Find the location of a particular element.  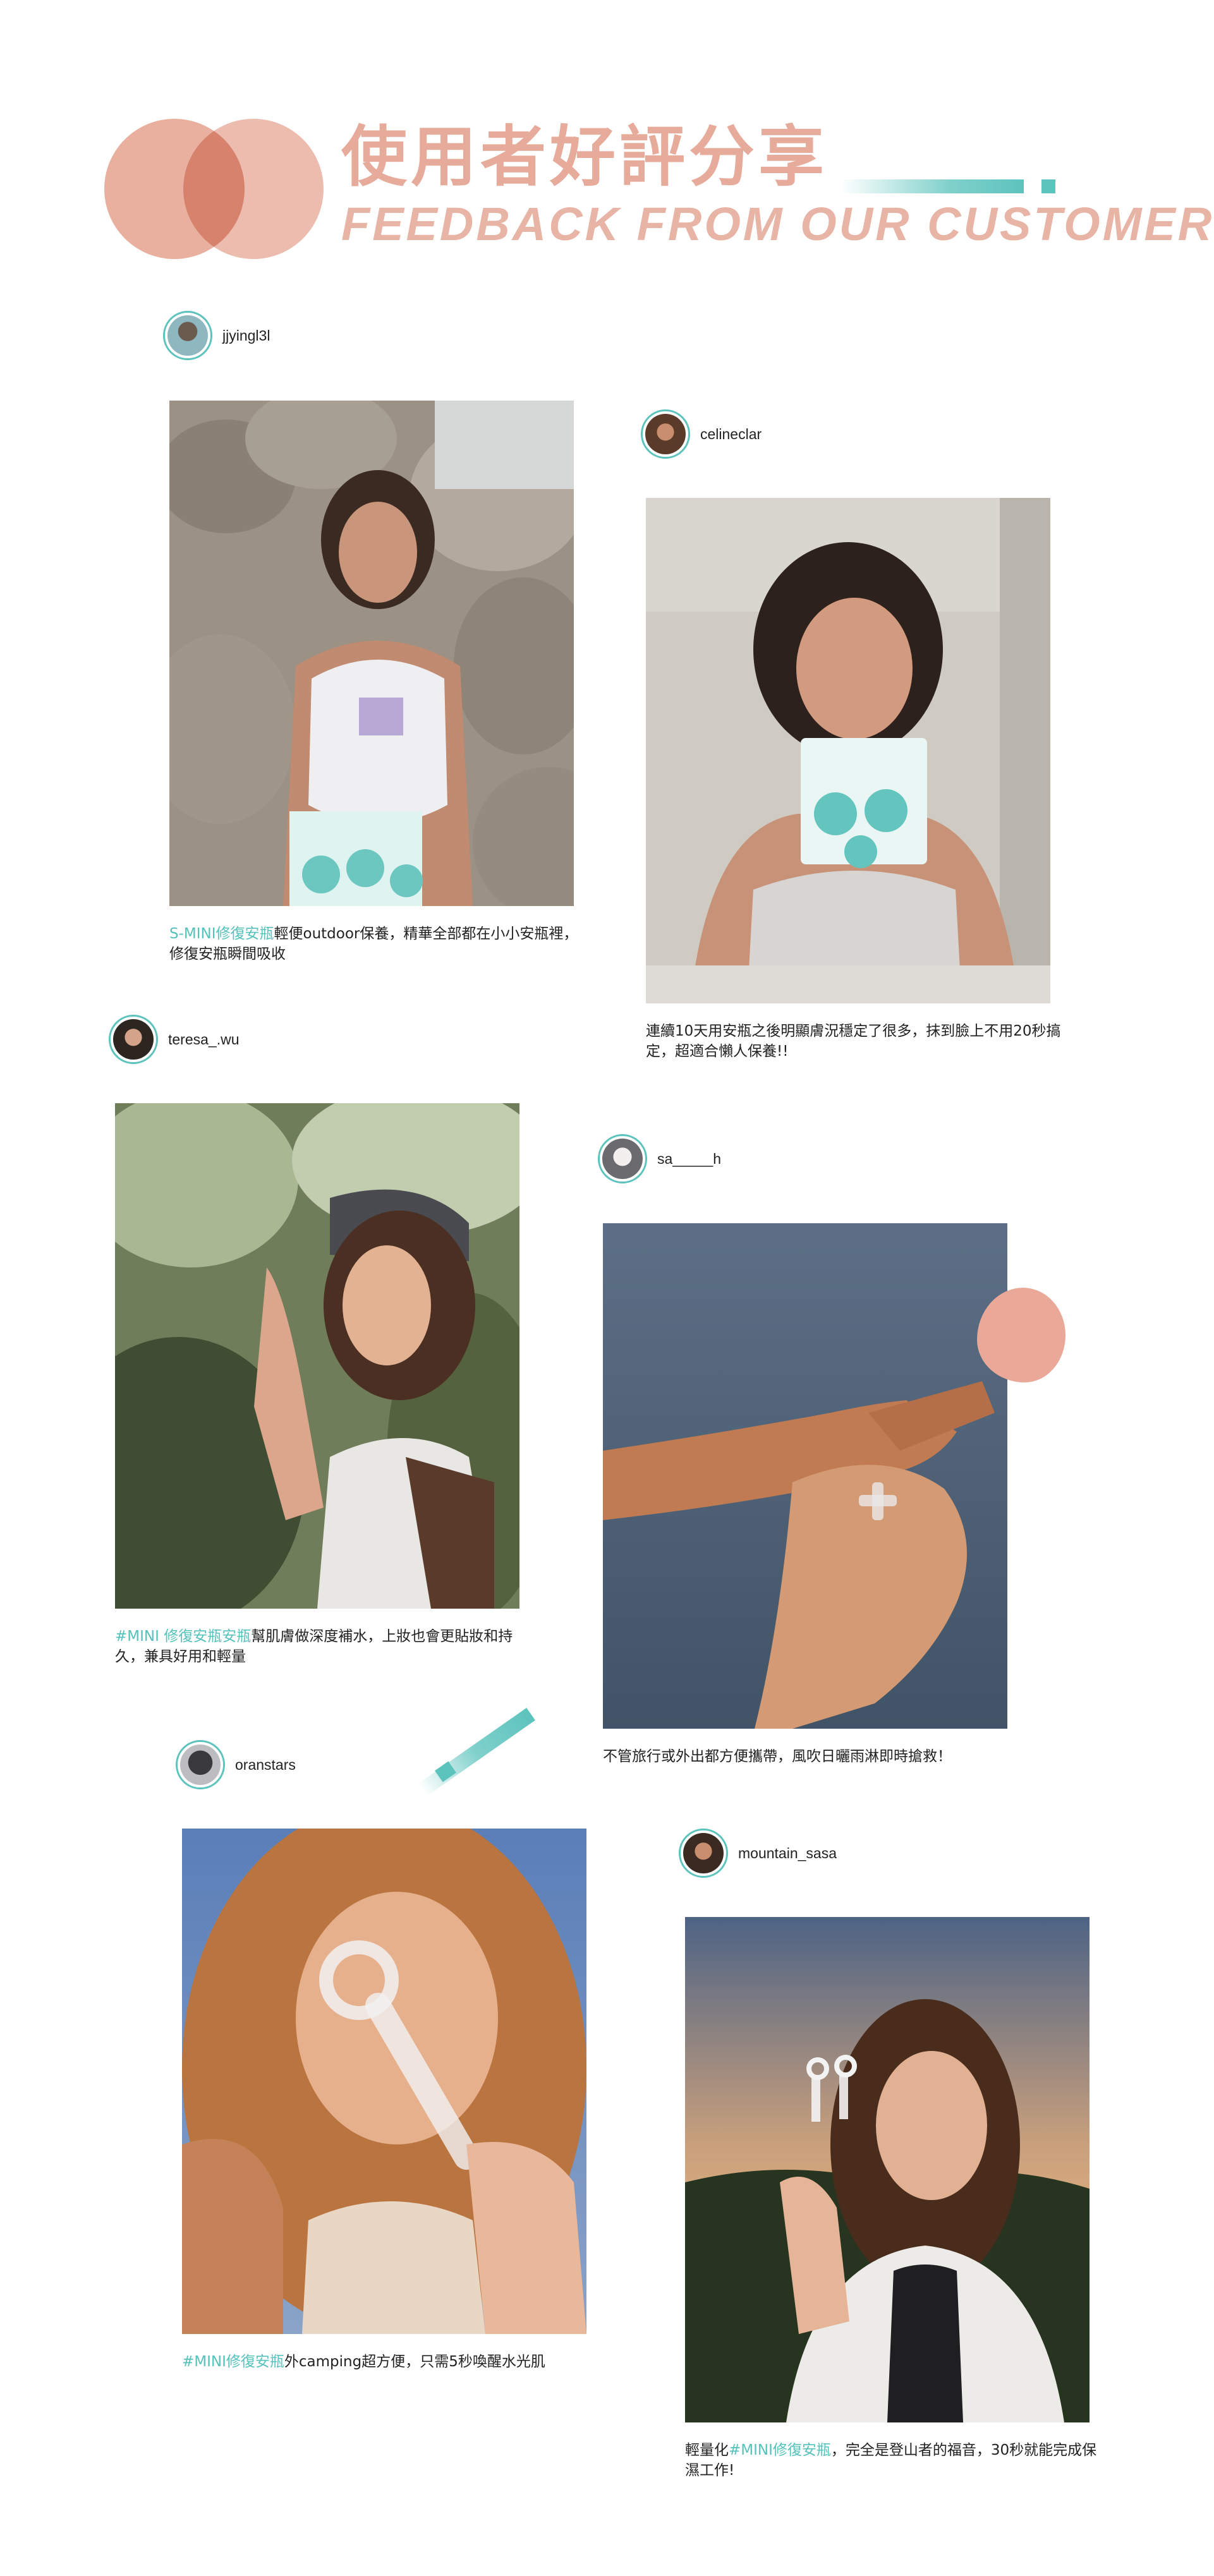

username: celineclar is located at coordinates (731, 434).